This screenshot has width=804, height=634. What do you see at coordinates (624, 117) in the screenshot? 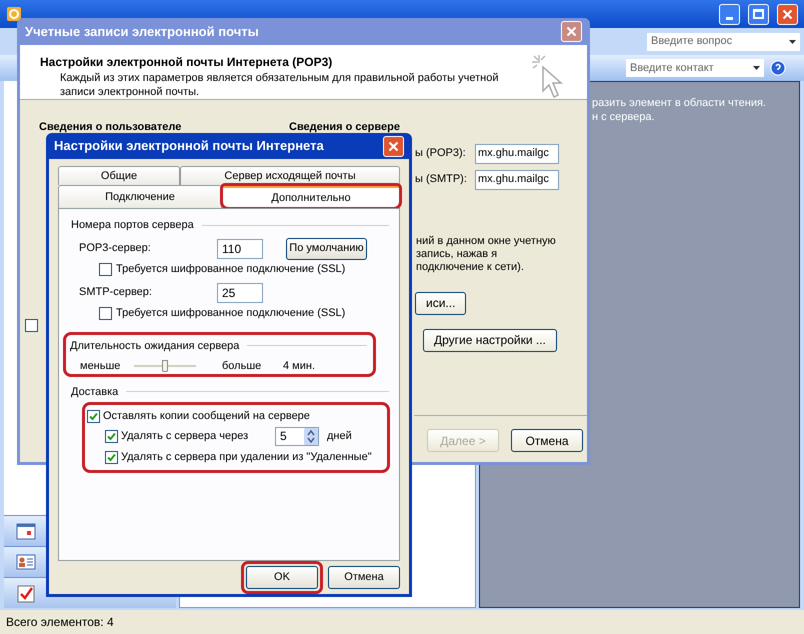
I see `reading-pane-text: н с сервера.` at bounding box center [624, 117].